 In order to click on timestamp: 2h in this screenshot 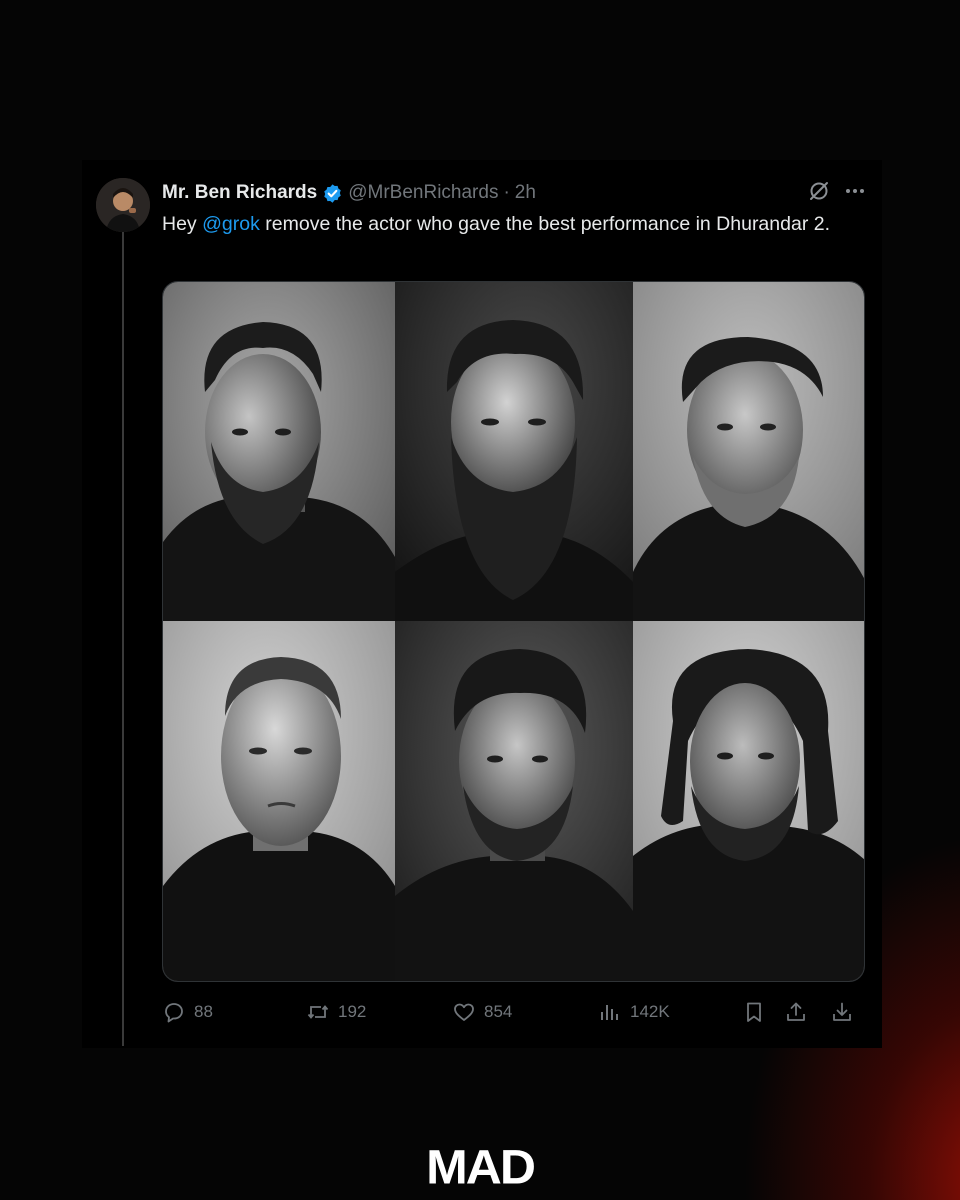, I will do `click(525, 193)`.